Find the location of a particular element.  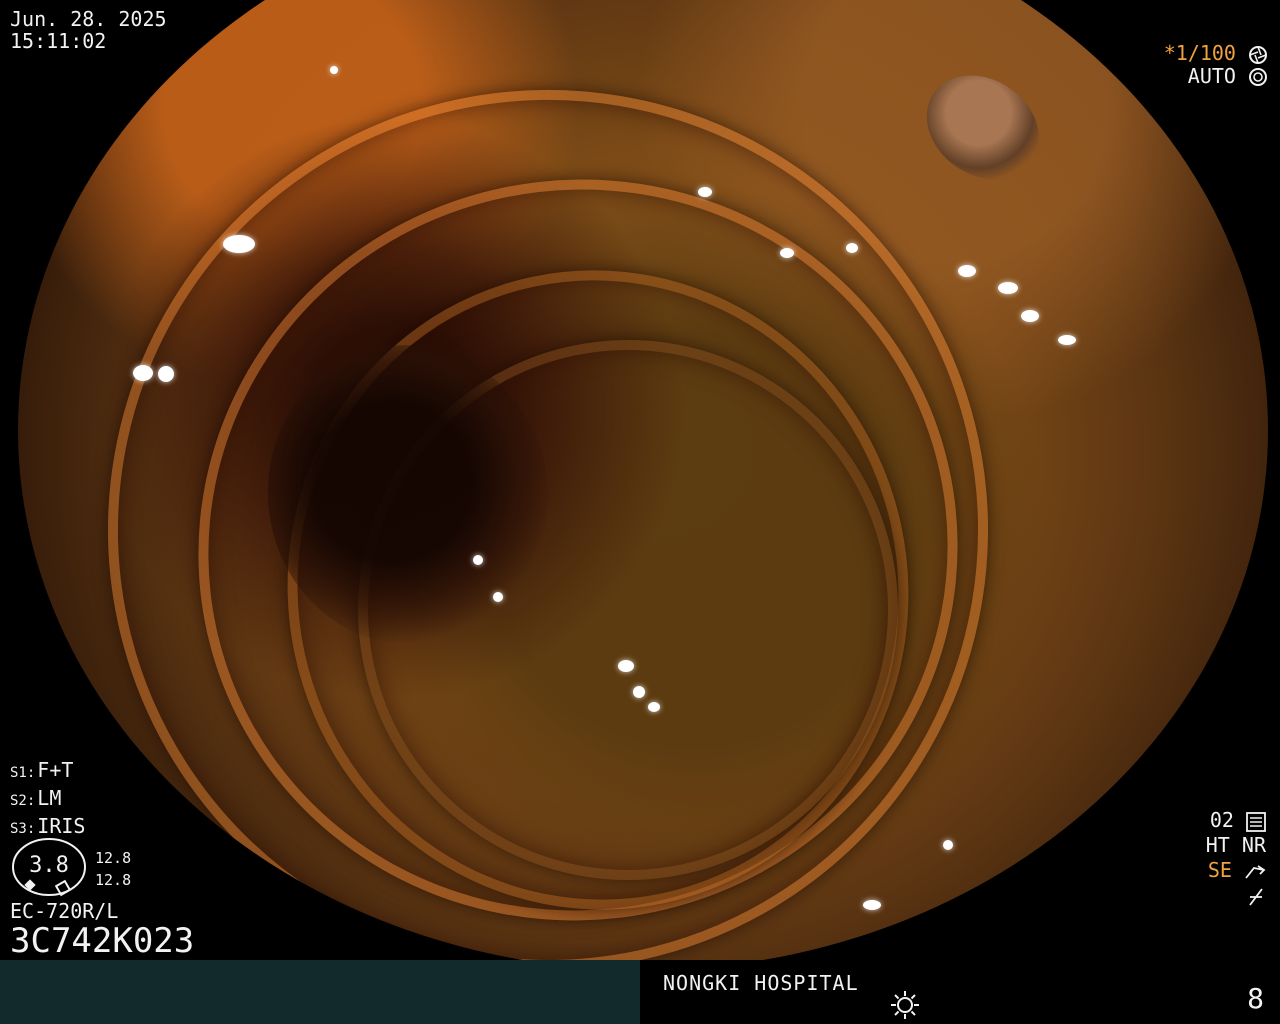

iris-icon is located at coordinates (1258, 77).